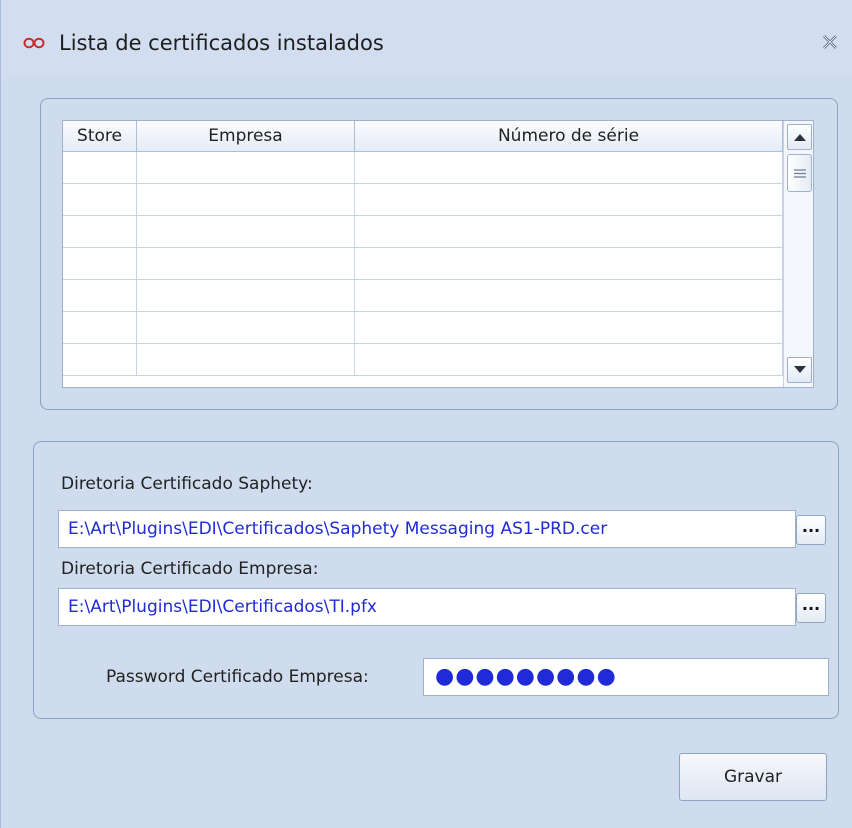 This screenshot has height=828, width=852. I want to click on scroll-up-button, so click(799, 137).